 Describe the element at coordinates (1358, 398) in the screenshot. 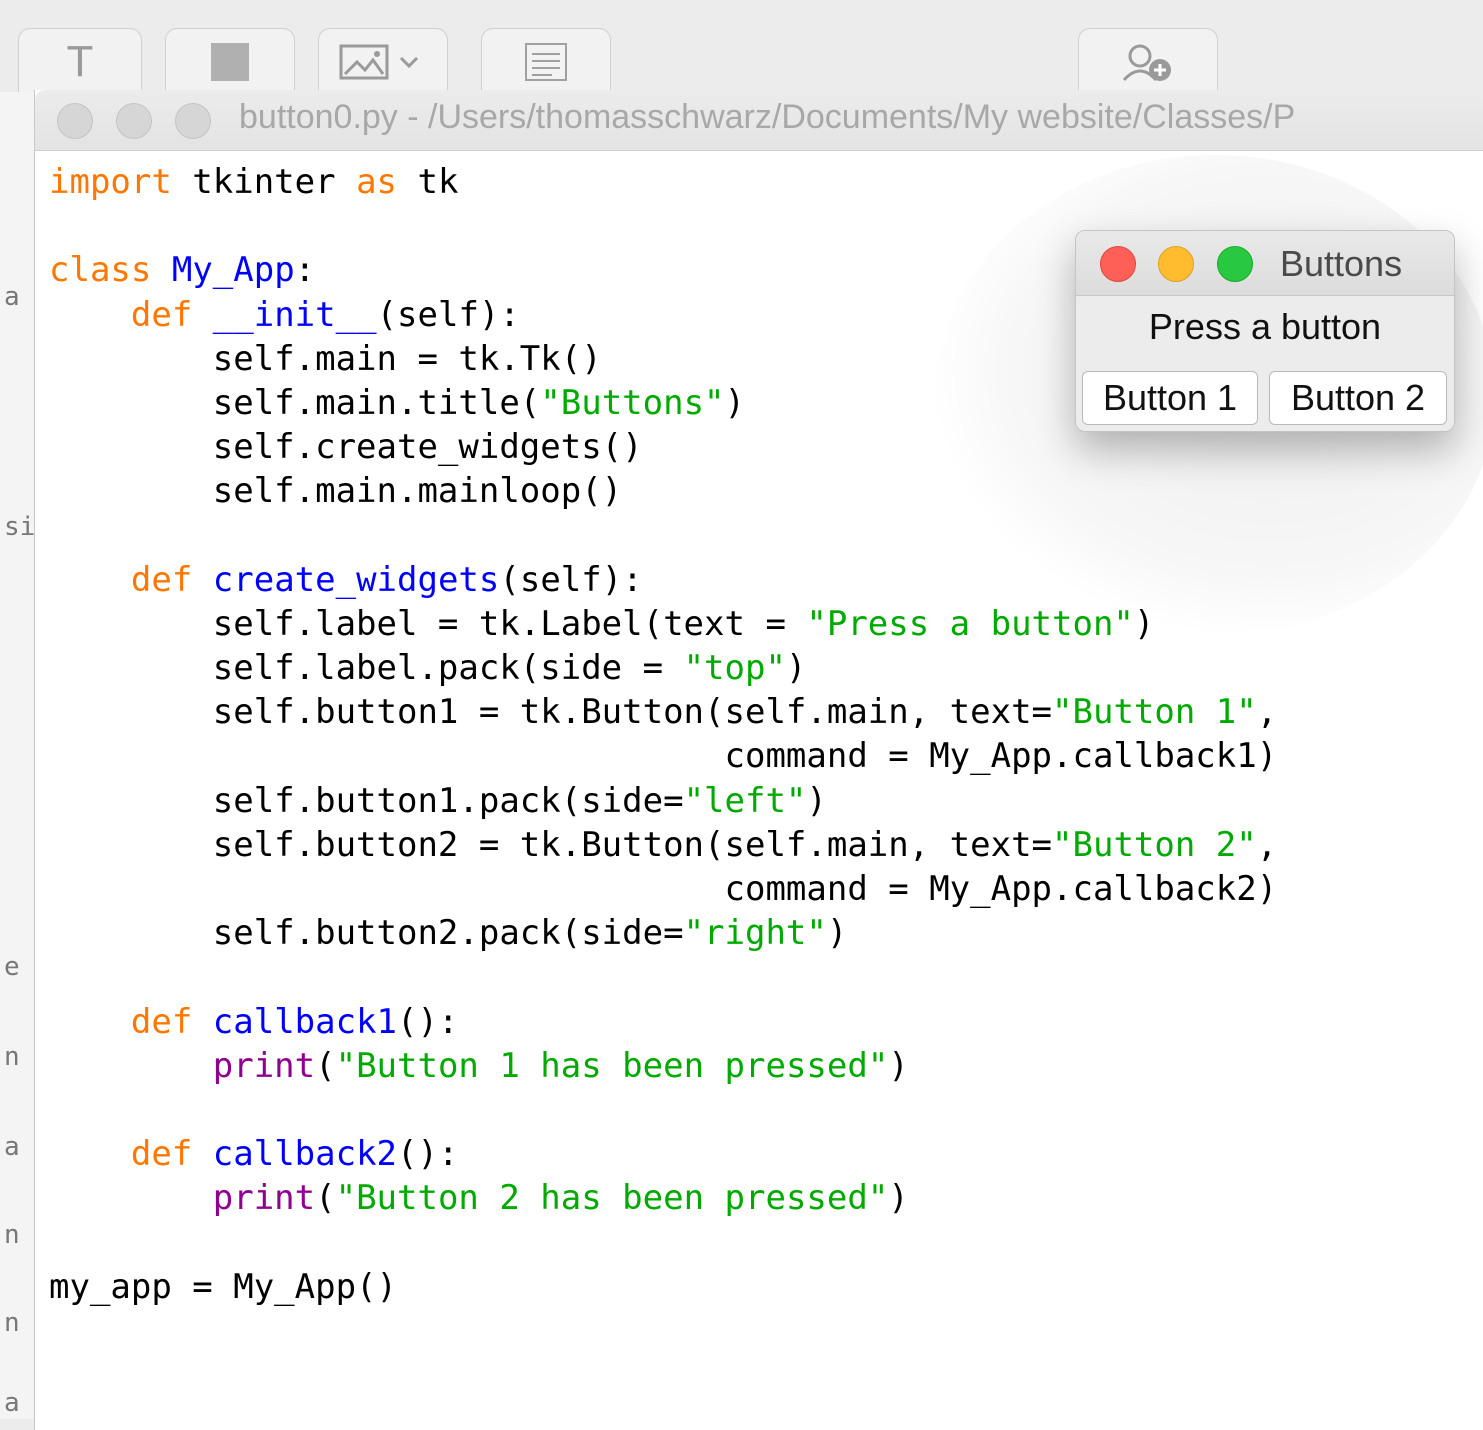

I see `button-2: Button 2` at that location.